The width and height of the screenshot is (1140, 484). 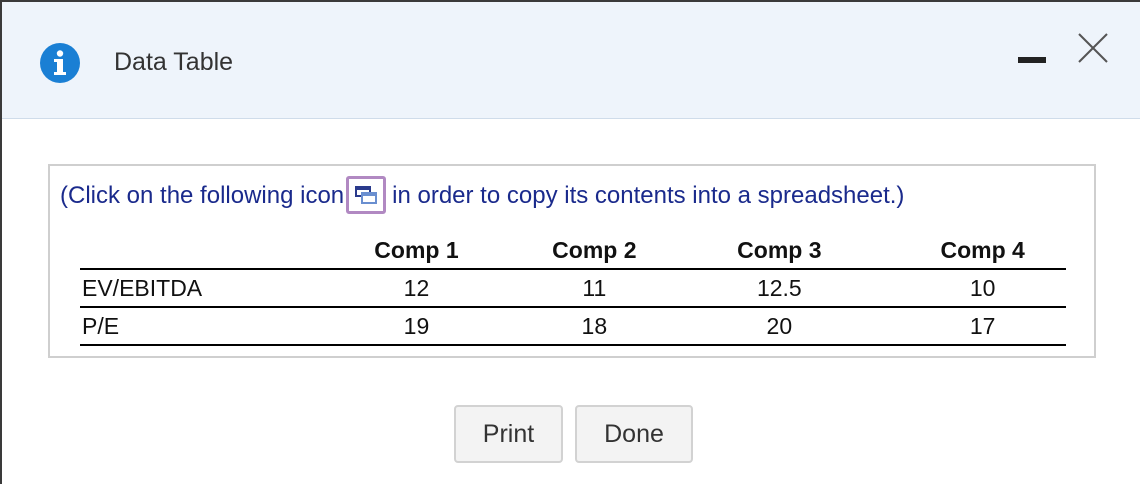 I want to click on close-icon, so click(x=1093, y=48).